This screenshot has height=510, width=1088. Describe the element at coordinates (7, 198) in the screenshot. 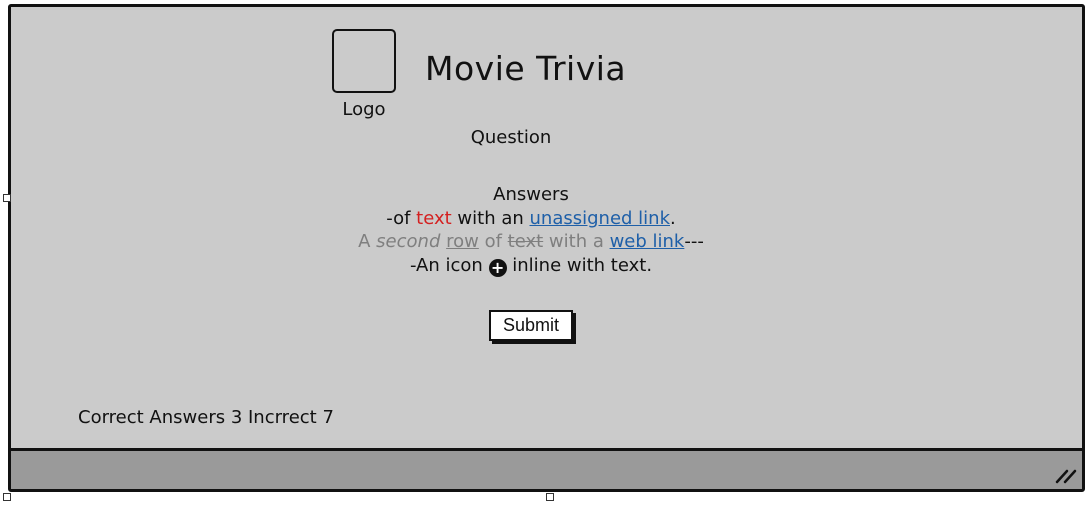

I see `selection-handle-left` at that location.